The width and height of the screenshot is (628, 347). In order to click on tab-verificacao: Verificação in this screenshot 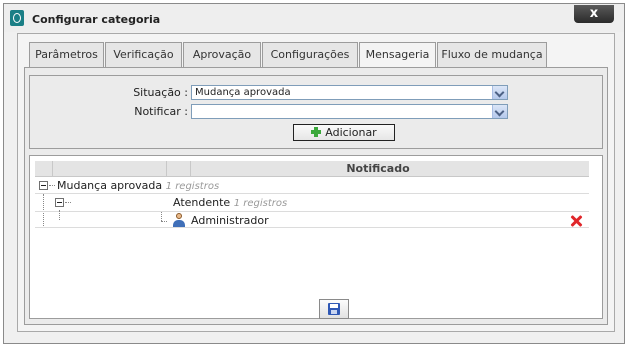, I will do `click(143, 54)`.